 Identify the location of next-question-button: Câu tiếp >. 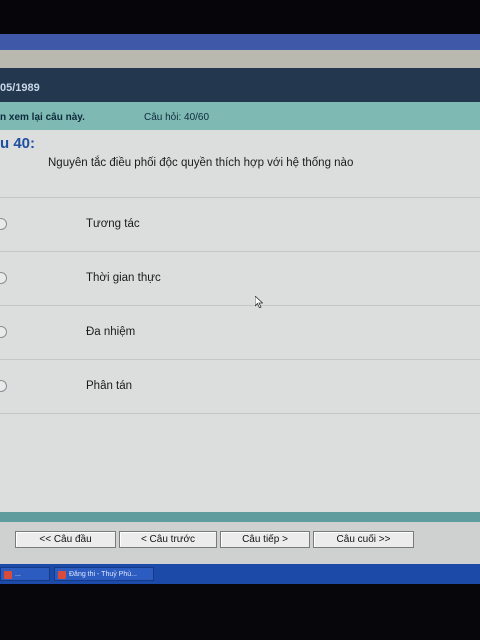
(265, 539).